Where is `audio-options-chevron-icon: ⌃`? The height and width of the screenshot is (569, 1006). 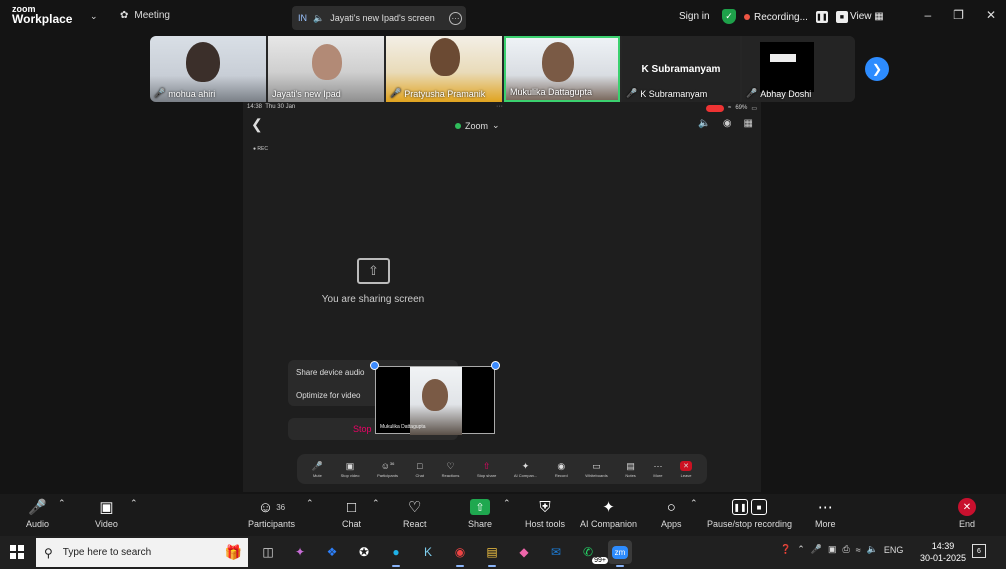
audio-options-chevron-icon: ⌃ is located at coordinates (62, 503).